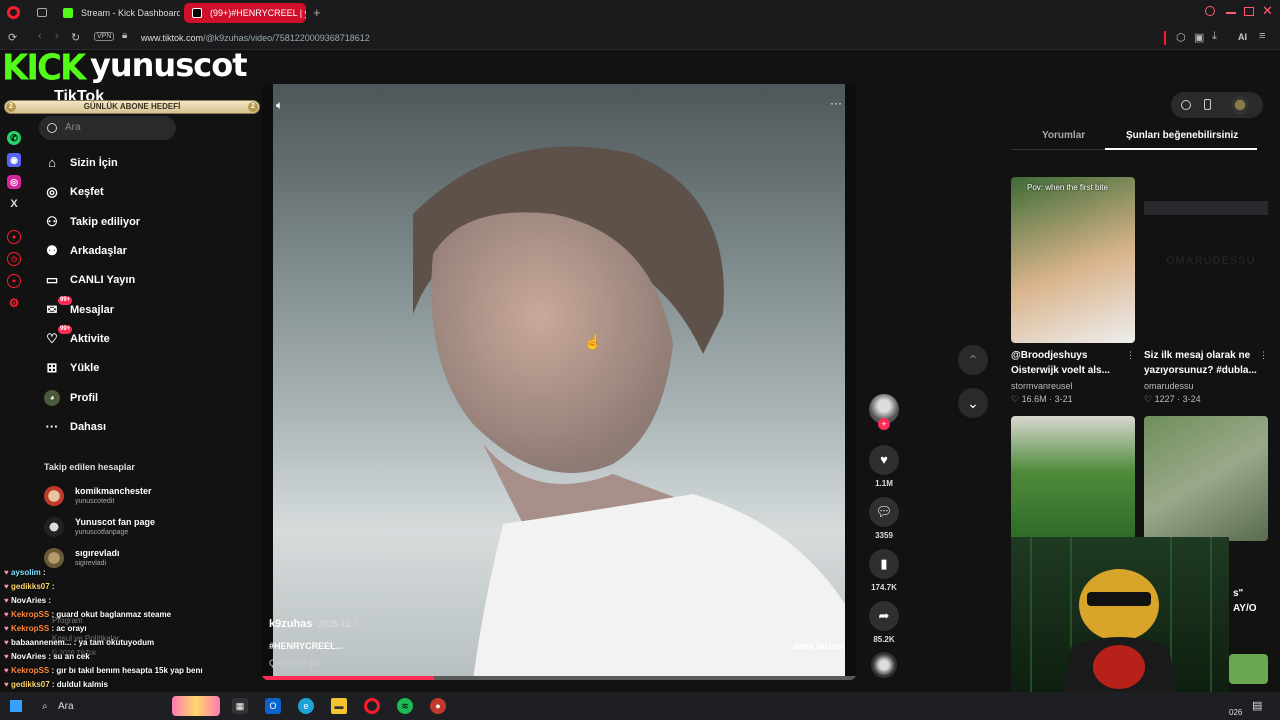 Image resolution: width=1280 pixels, height=720 pixels. I want to click on whatsapp-icon: ✆, so click(14, 138).